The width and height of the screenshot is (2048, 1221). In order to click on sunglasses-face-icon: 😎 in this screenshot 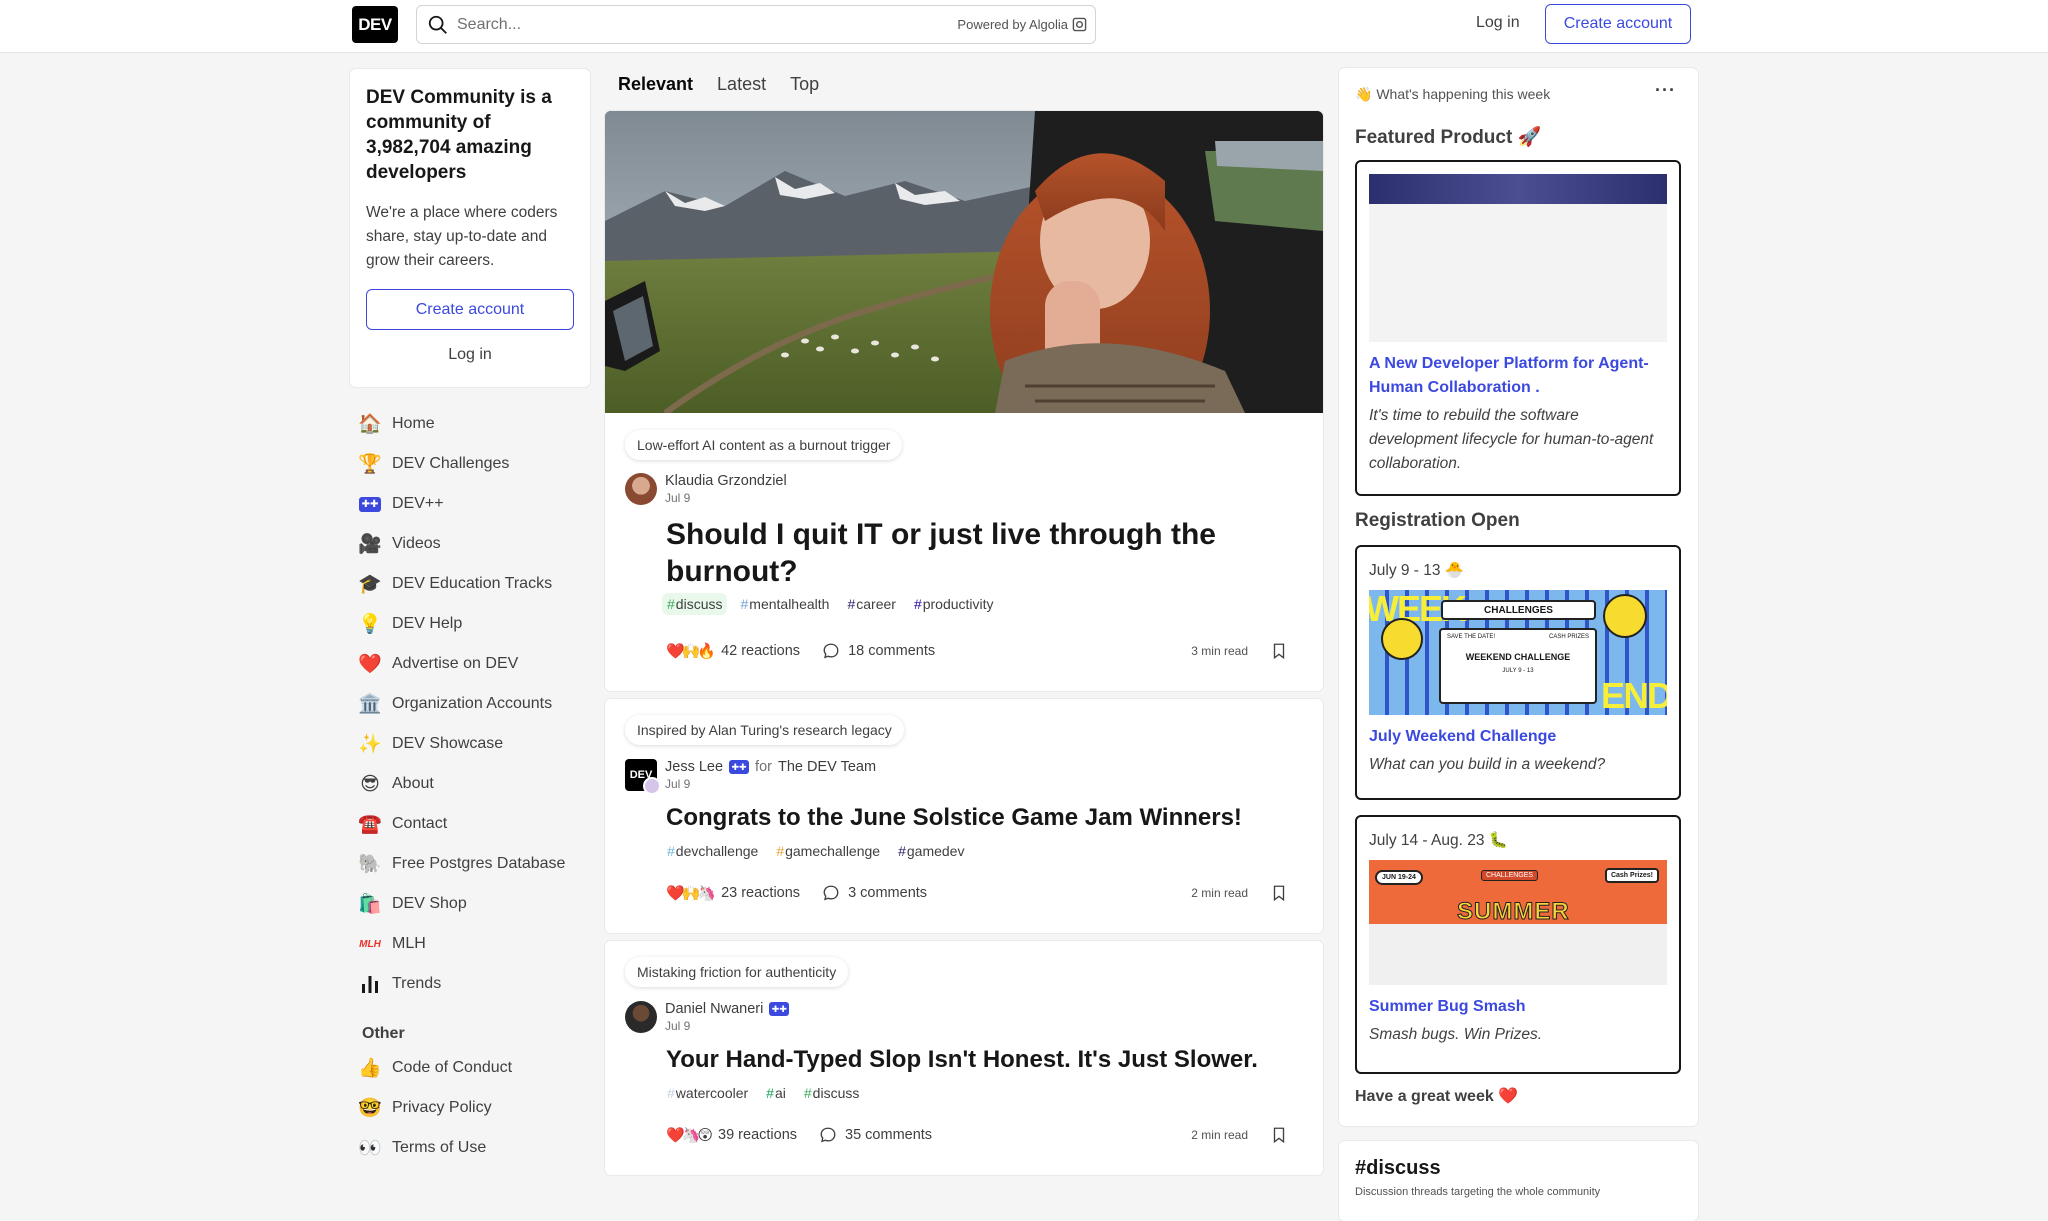, I will do `click(370, 784)`.